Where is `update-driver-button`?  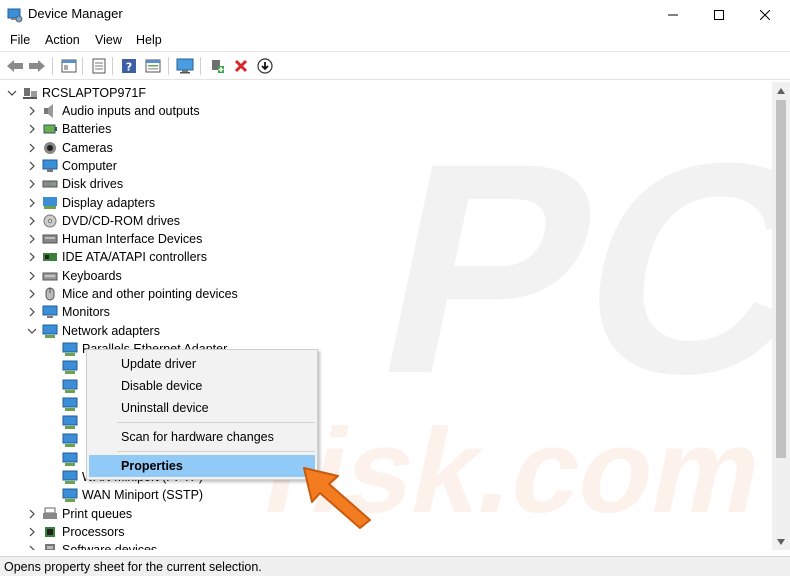
update-driver-button is located at coordinates (217, 66).